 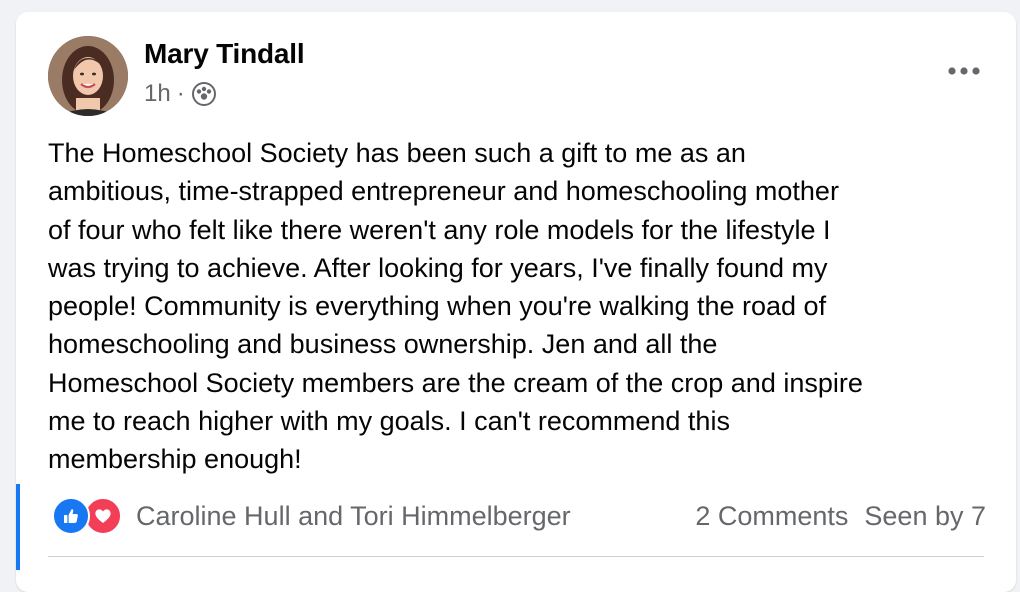 What do you see at coordinates (771, 516) in the screenshot?
I see `comments-count: 2 Comments` at bounding box center [771, 516].